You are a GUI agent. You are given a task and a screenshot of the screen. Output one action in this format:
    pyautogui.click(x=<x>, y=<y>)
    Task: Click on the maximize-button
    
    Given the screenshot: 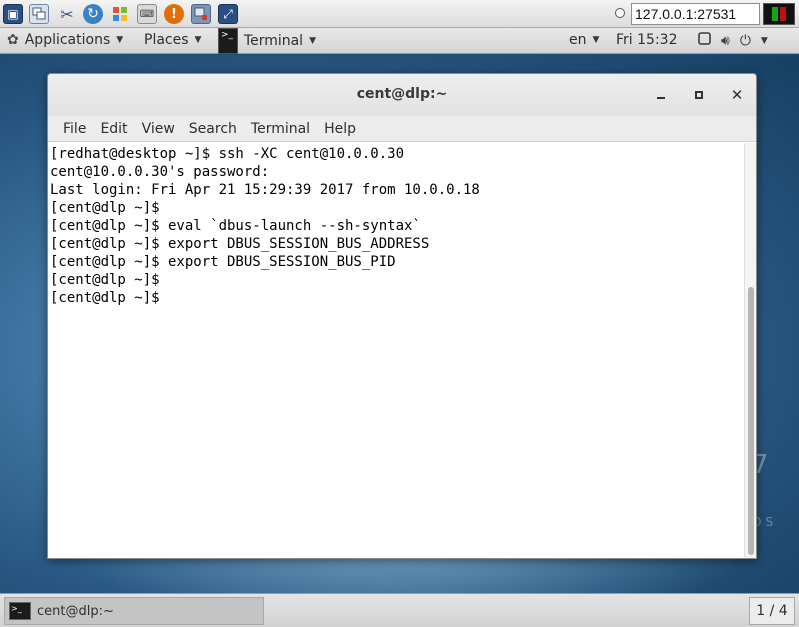 What is the action you would take?
    pyautogui.click(x=699, y=95)
    